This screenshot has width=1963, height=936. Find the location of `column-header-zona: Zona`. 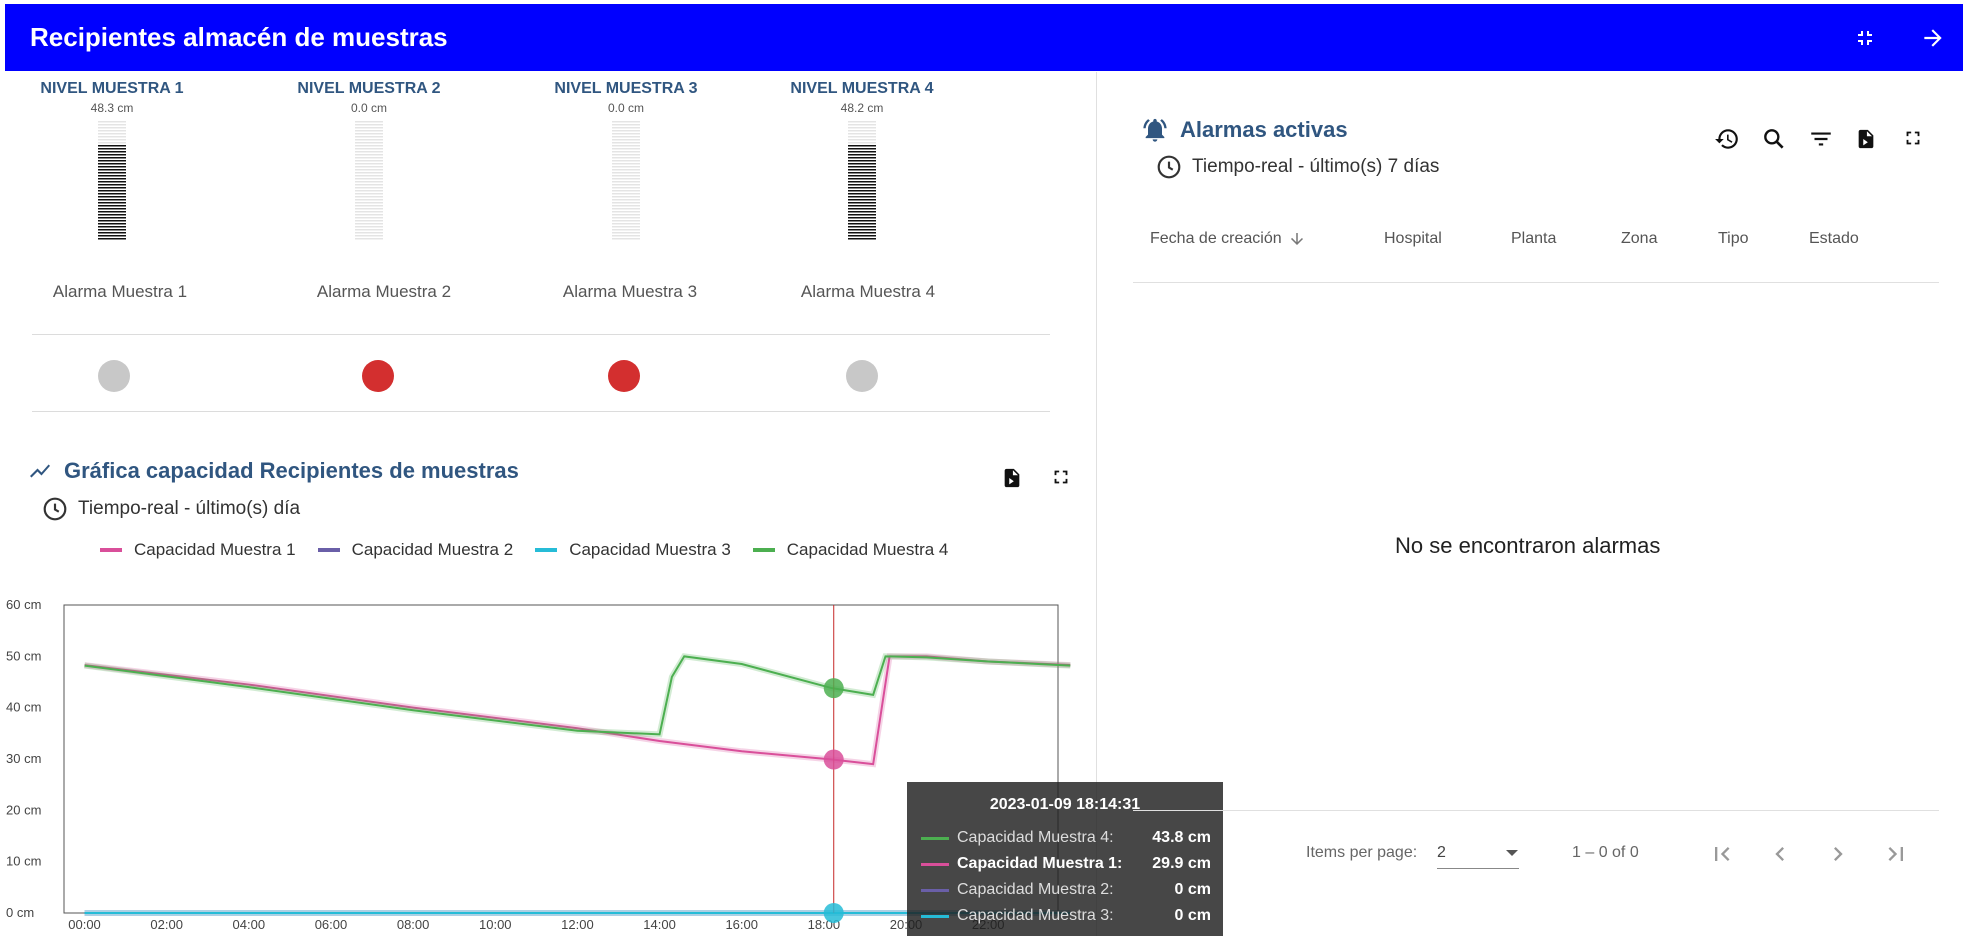

column-header-zona: Zona is located at coordinates (1639, 239).